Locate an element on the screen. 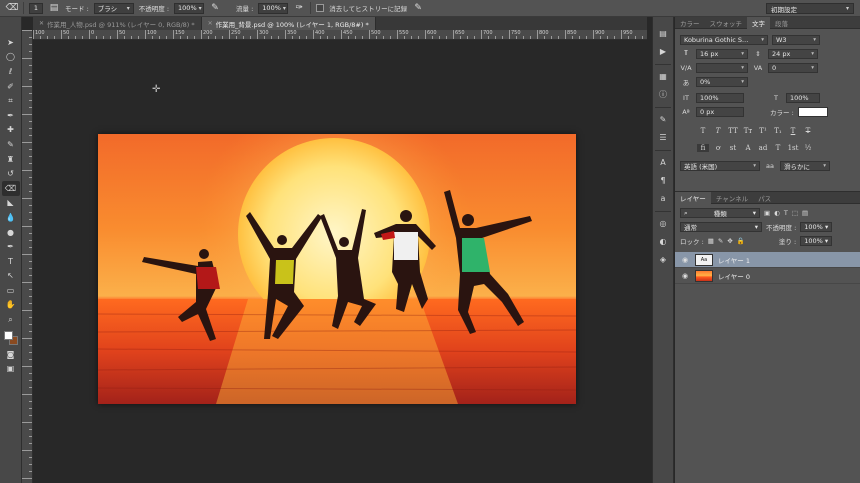 Image resolution: width=860 pixels, height=483 pixels. discretionary-ligatures-button: st is located at coordinates (733, 148).